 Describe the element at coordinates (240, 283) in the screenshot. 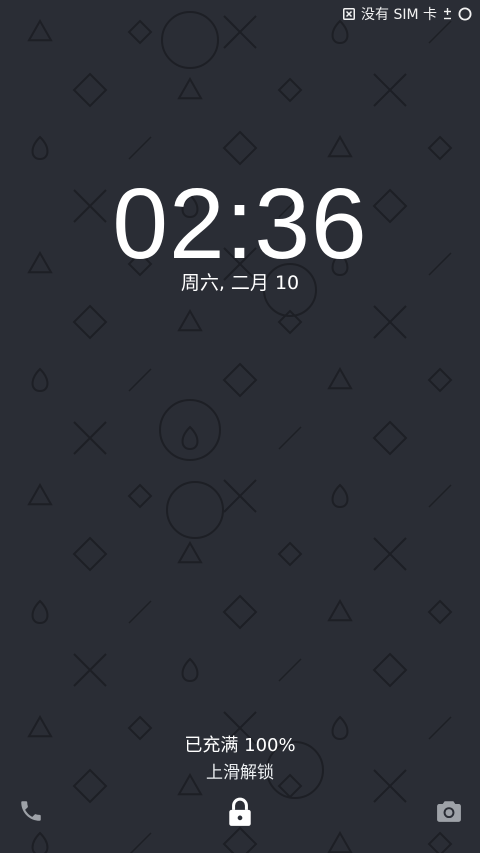

I see `lockscreen-date: 周六, 二月 10` at that location.